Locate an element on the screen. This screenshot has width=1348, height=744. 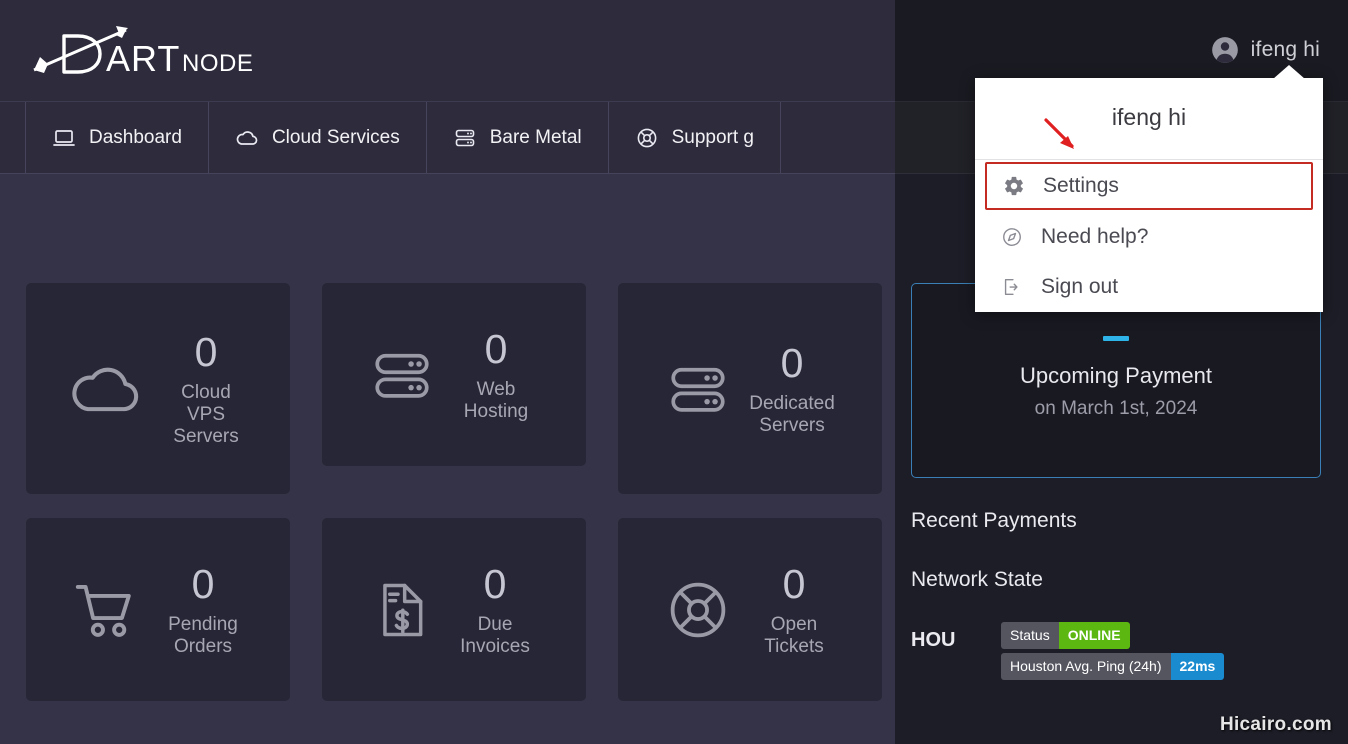
card-text-block: 0 Due Invoices is located at coordinates (495, 609).